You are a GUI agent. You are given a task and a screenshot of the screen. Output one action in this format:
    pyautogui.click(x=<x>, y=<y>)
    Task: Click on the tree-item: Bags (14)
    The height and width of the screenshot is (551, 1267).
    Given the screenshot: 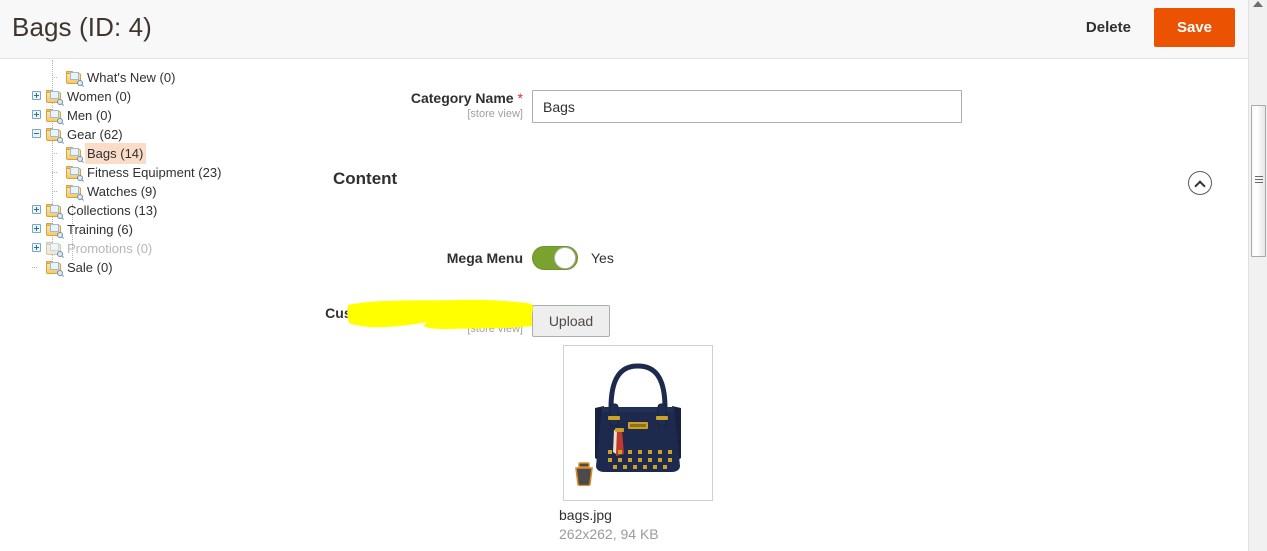 What is the action you would take?
    pyautogui.click(x=99, y=153)
    